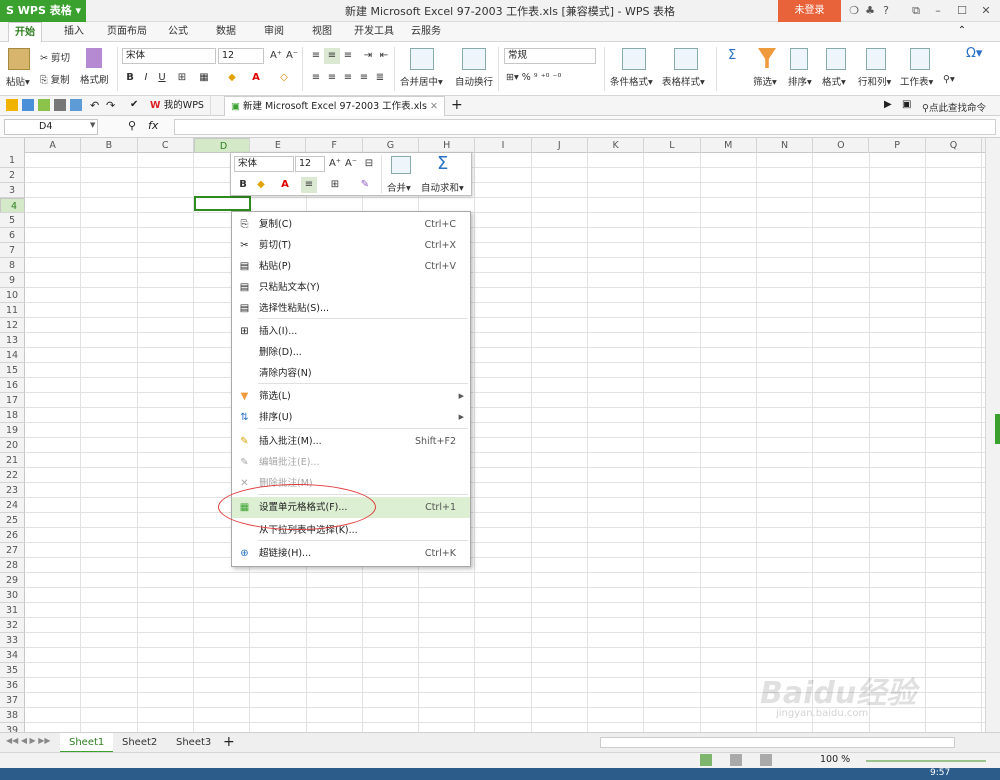 Image resolution: width=1000 pixels, height=780 pixels. What do you see at coordinates (178, 32) in the screenshot?
I see `tab-formulas: 公式` at bounding box center [178, 32].